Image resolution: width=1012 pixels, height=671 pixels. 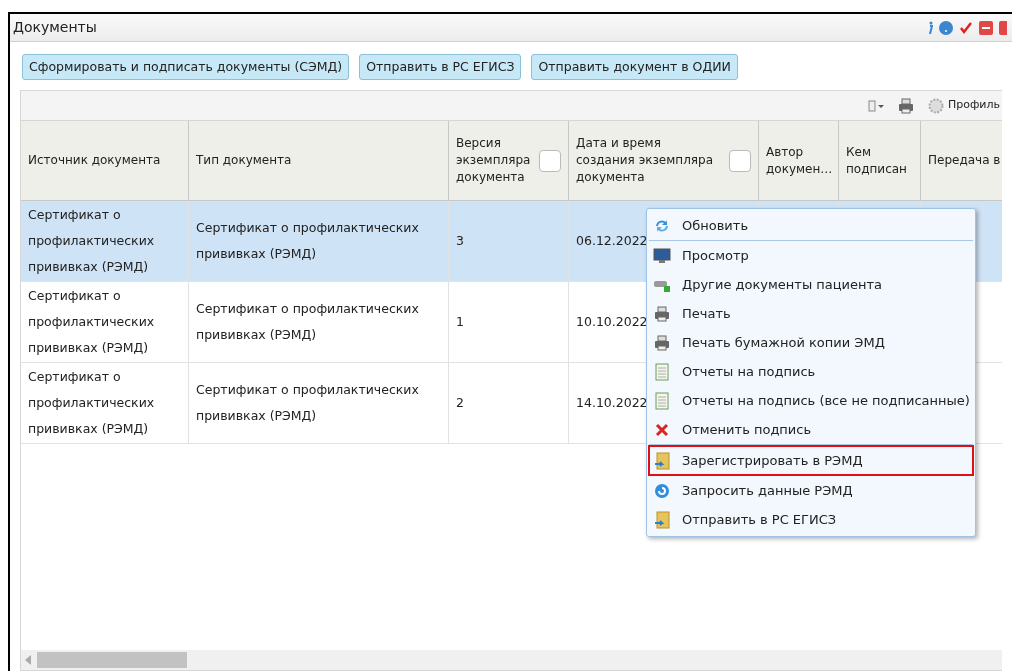 What do you see at coordinates (509, 160) in the screenshot?
I see `column-header: Версия экземпляра документа` at bounding box center [509, 160].